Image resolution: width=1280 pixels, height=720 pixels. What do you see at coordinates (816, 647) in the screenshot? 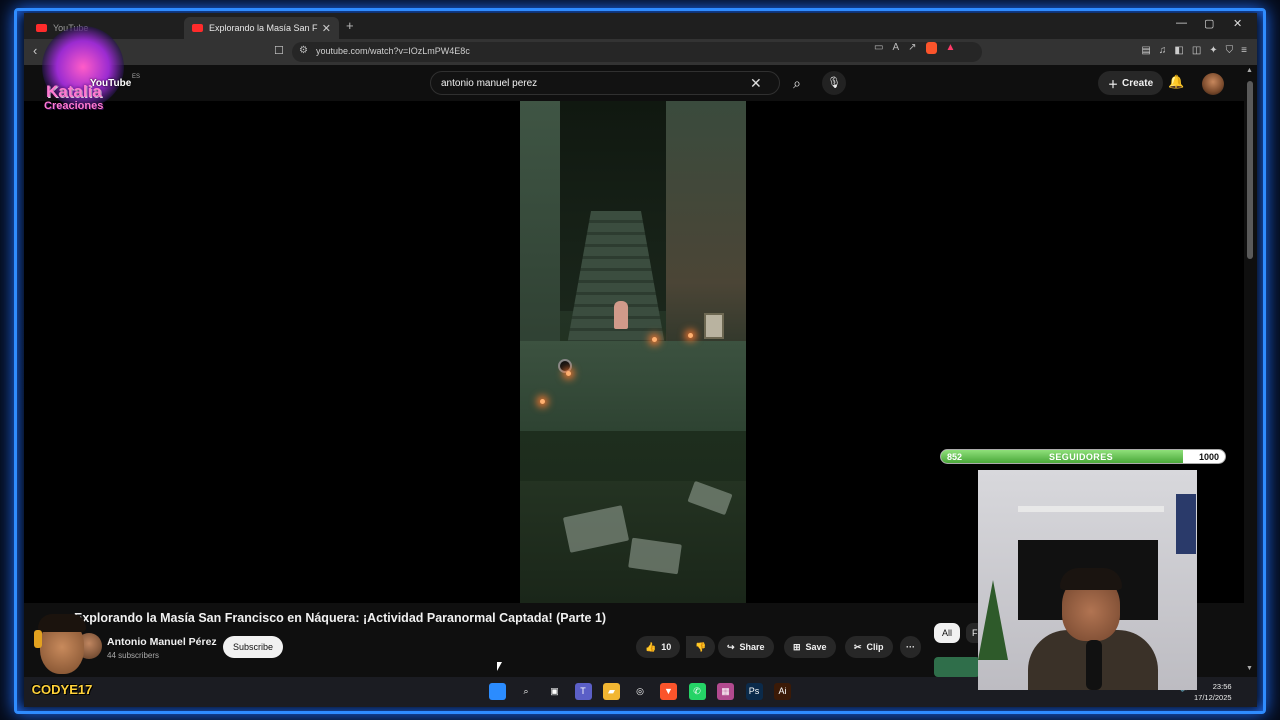
I see `save-label: Save` at bounding box center [816, 647].